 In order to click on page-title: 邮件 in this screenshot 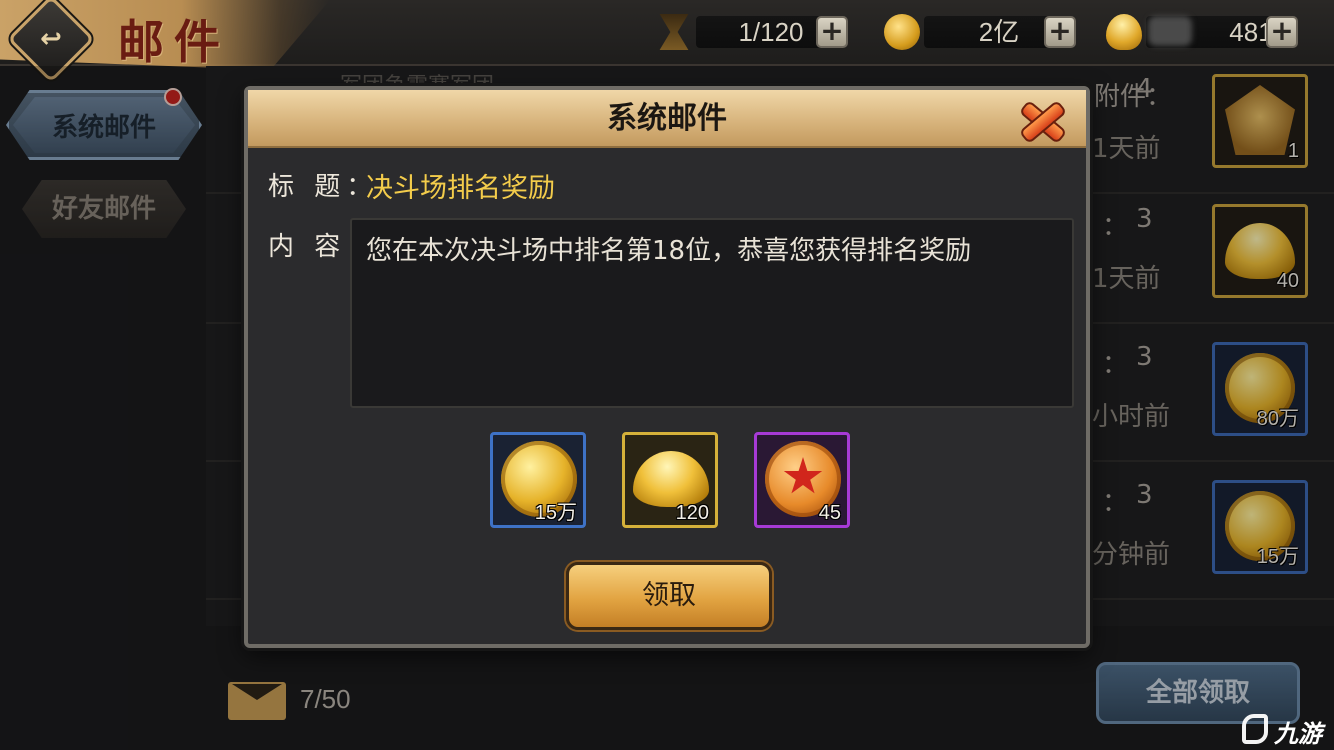, I will do `click(174, 42)`.